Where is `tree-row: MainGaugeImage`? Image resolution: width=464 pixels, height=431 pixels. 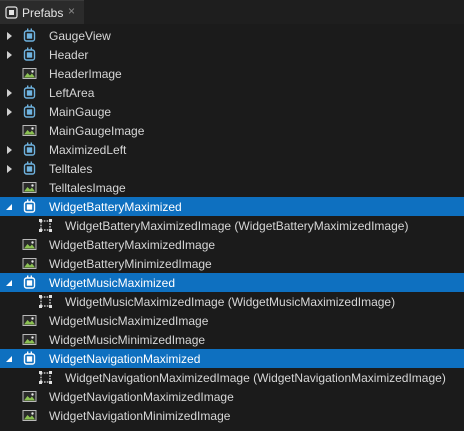
tree-row: MainGaugeImage is located at coordinates (232, 130).